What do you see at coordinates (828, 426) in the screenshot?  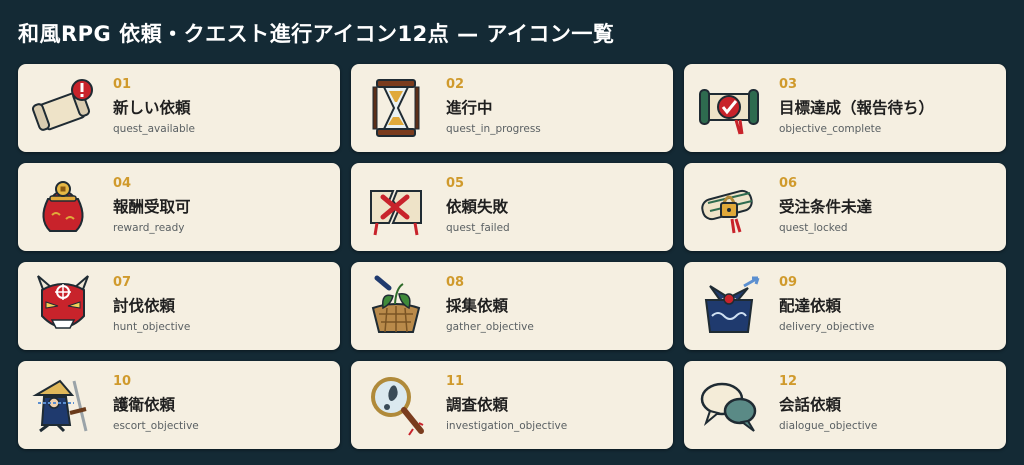 I see `card-id: dialogue_objective` at bounding box center [828, 426].